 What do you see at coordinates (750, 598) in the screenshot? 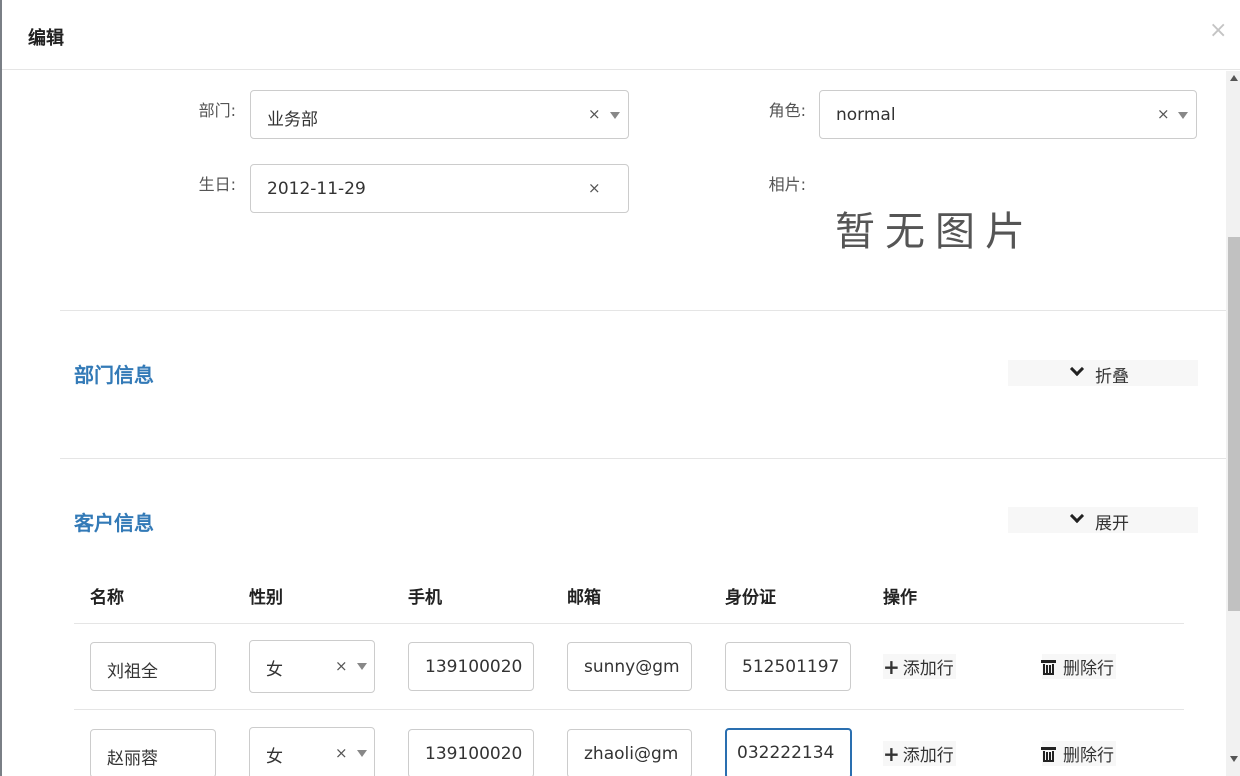
I see `col-header-id-card: 身份证` at bounding box center [750, 598].